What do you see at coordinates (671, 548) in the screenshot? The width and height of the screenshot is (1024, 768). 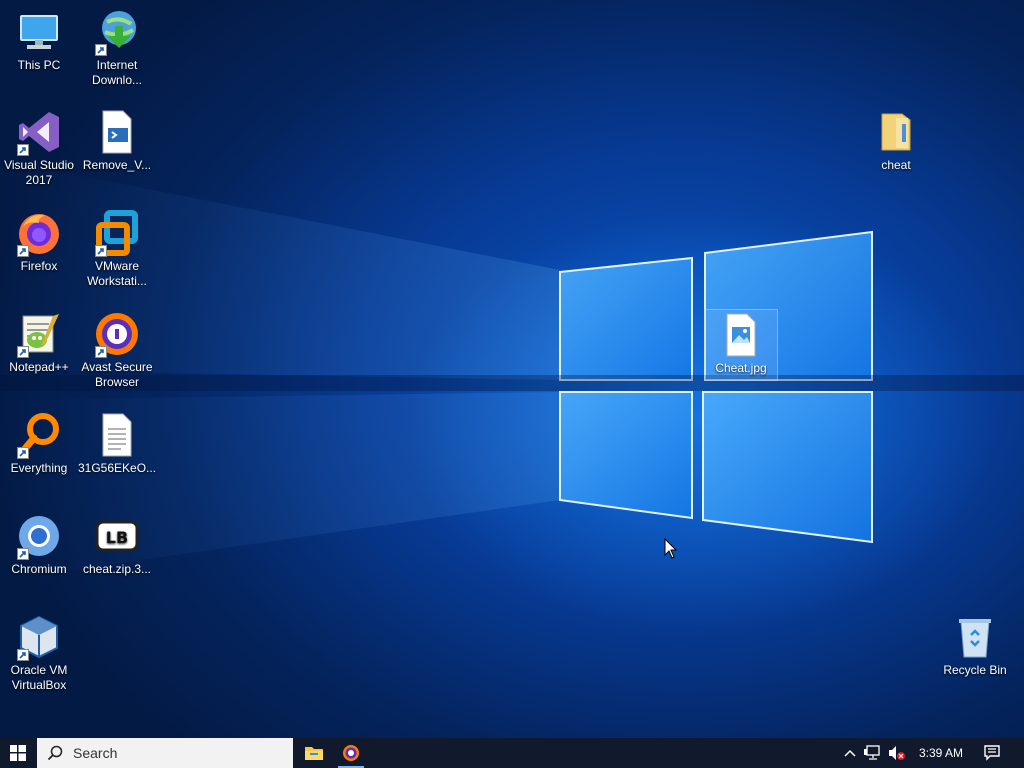 I see `mouse-cursor-icon` at bounding box center [671, 548].